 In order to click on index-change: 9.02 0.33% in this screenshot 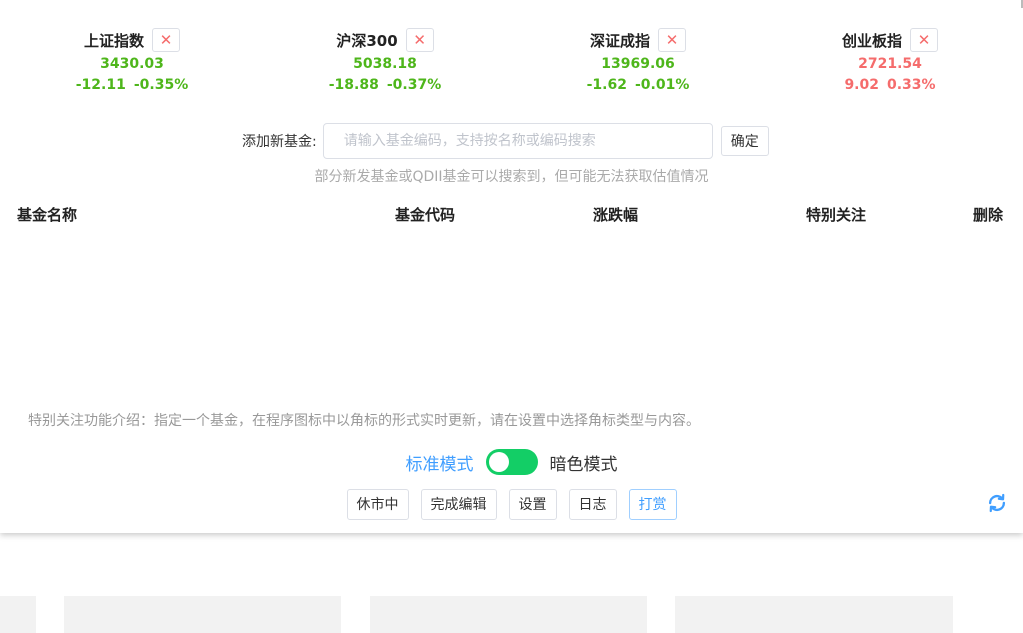, I will do `click(890, 85)`.